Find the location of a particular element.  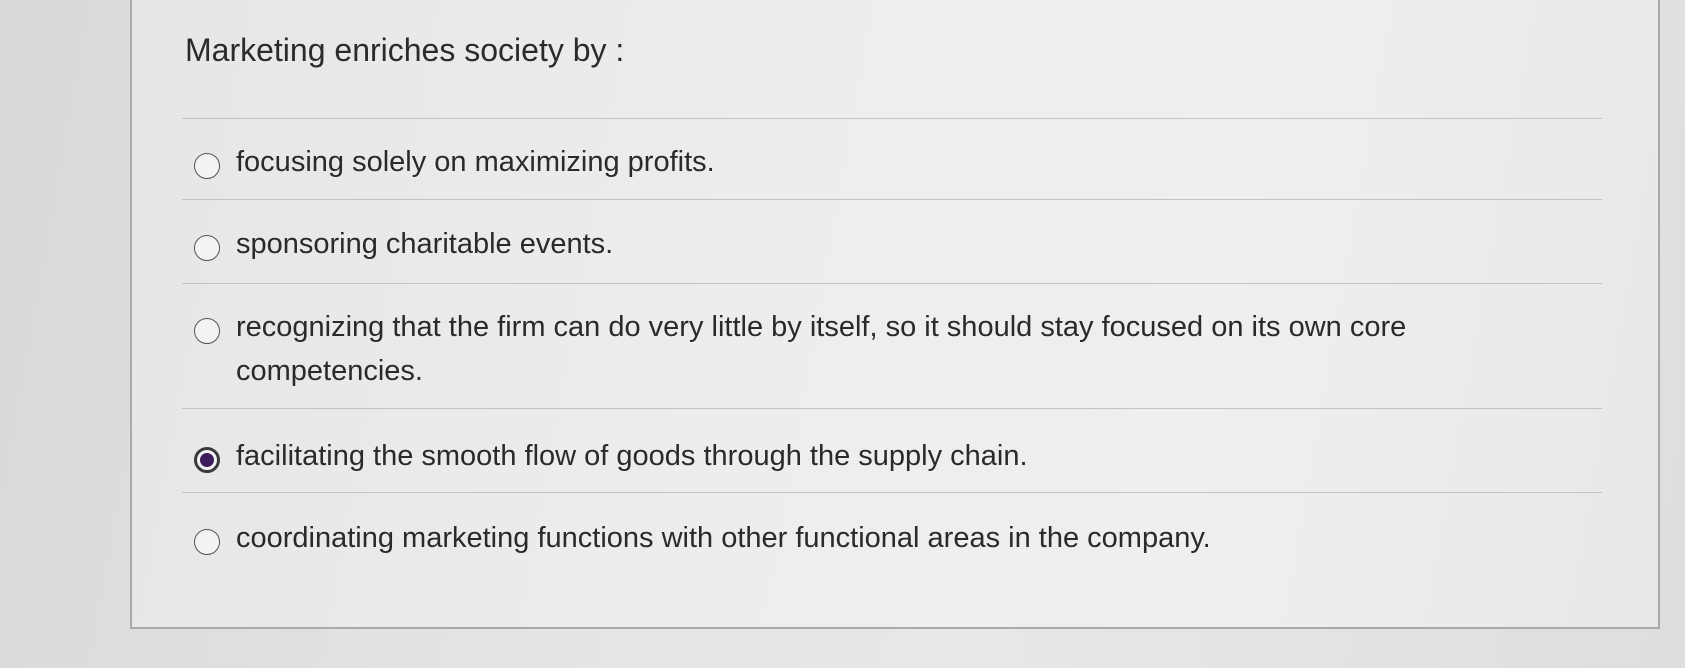

option-2-label: sponsoring charitable events. is located at coordinates (425, 244).